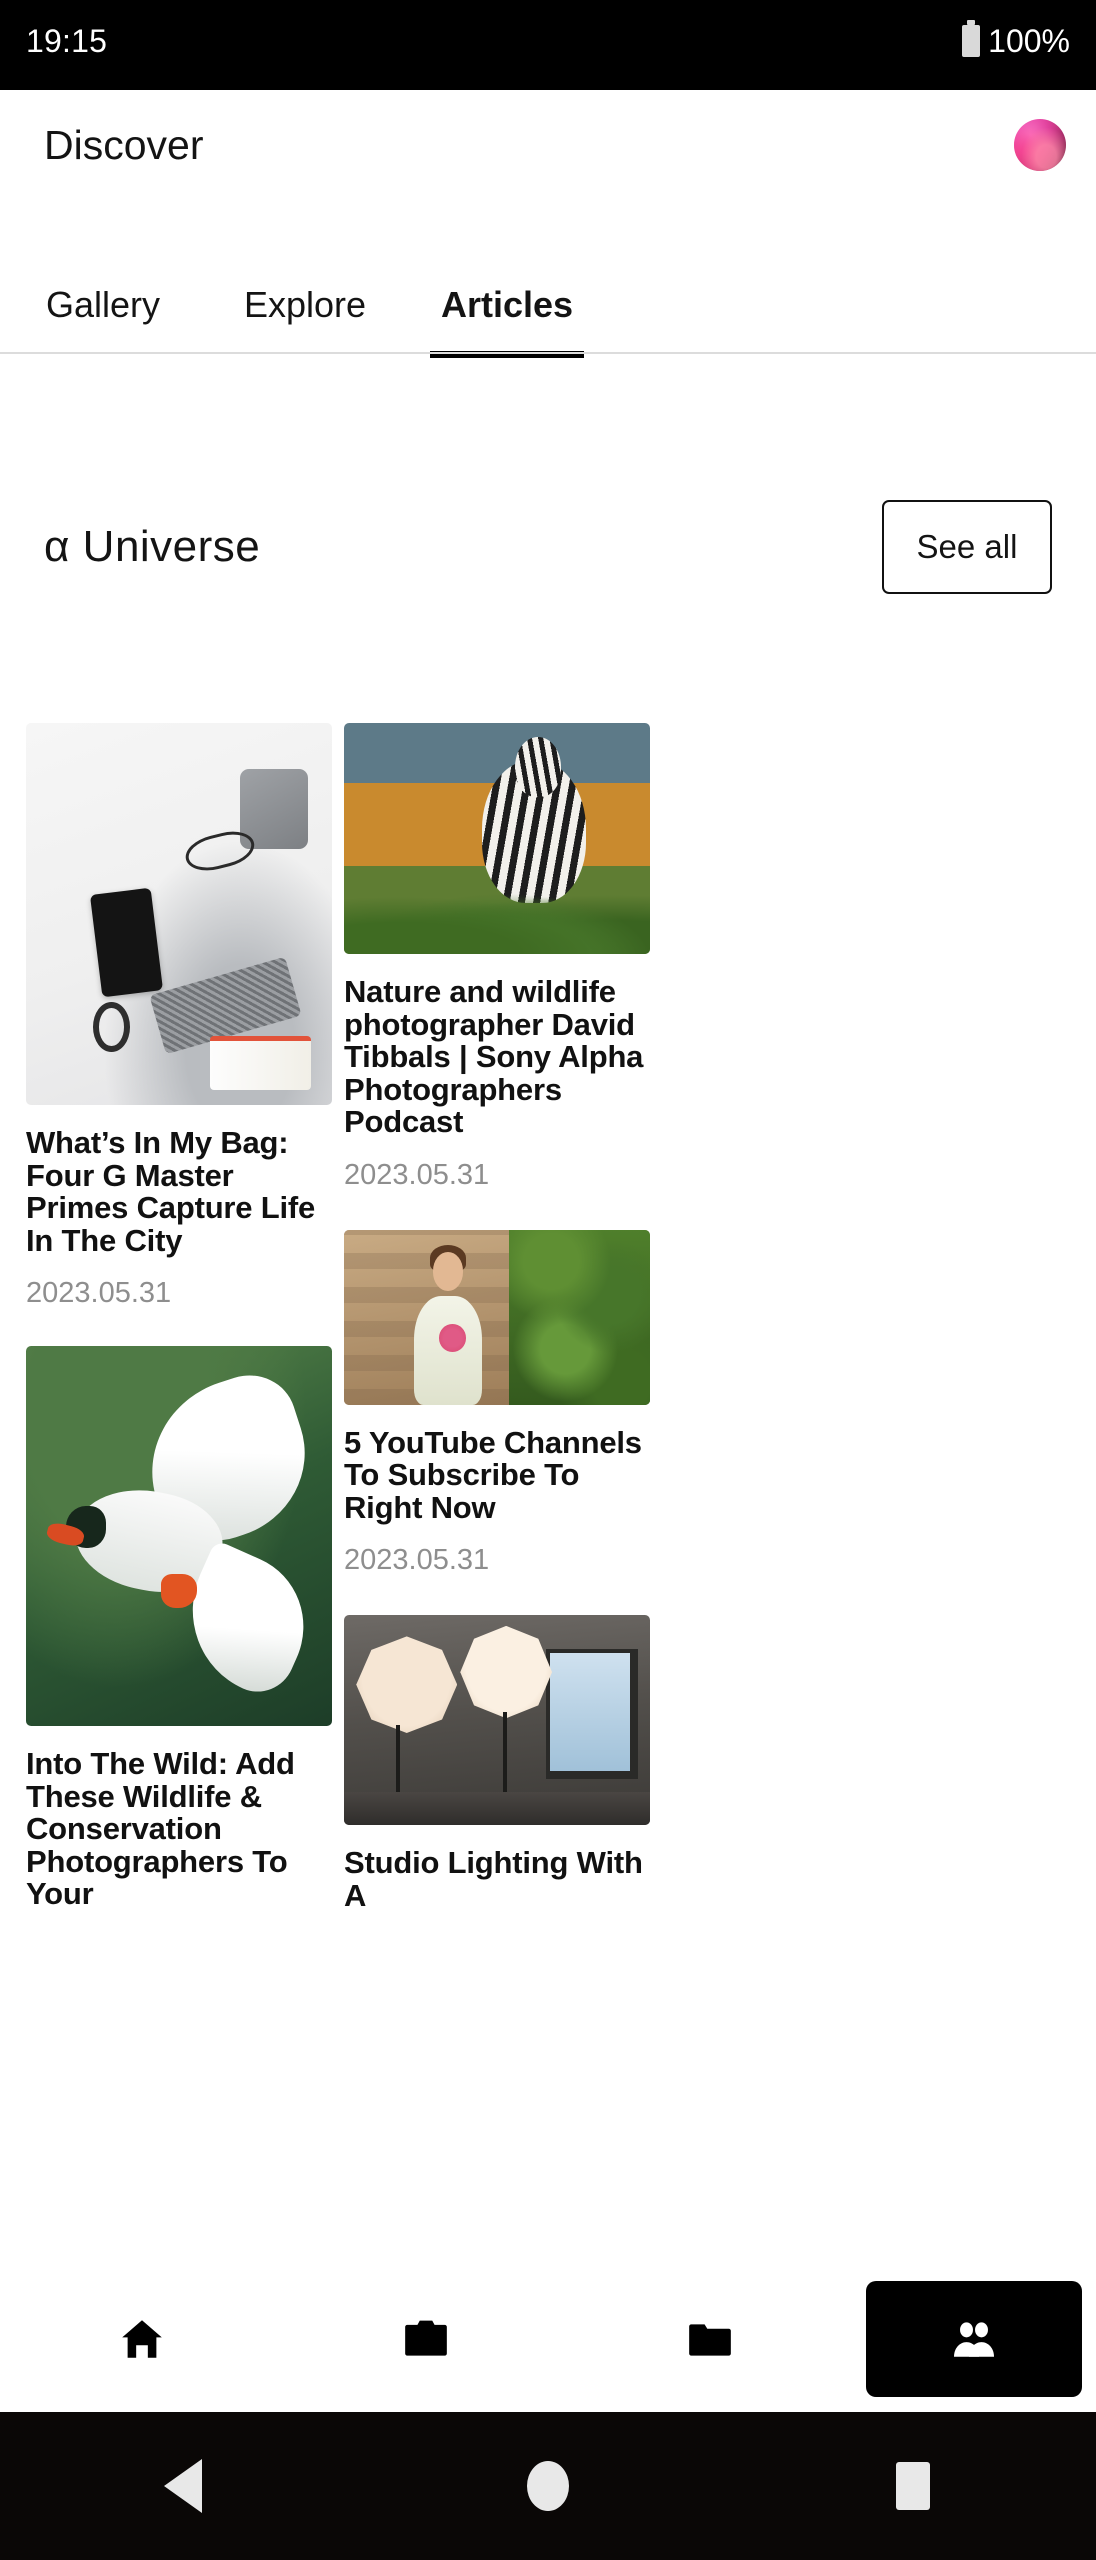 This screenshot has width=1096, height=2560. I want to click on back-triangle-icon, so click(182, 2486).